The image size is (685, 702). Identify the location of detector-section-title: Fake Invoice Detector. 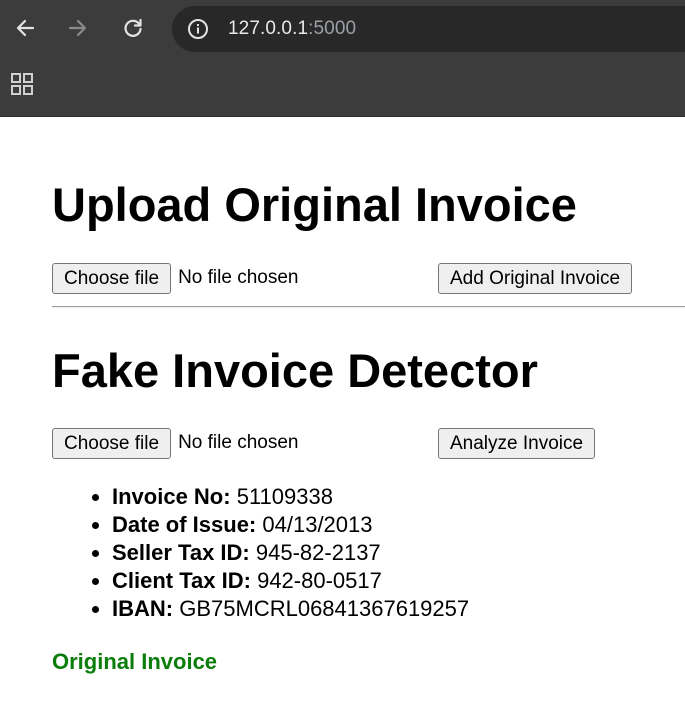
(295, 370).